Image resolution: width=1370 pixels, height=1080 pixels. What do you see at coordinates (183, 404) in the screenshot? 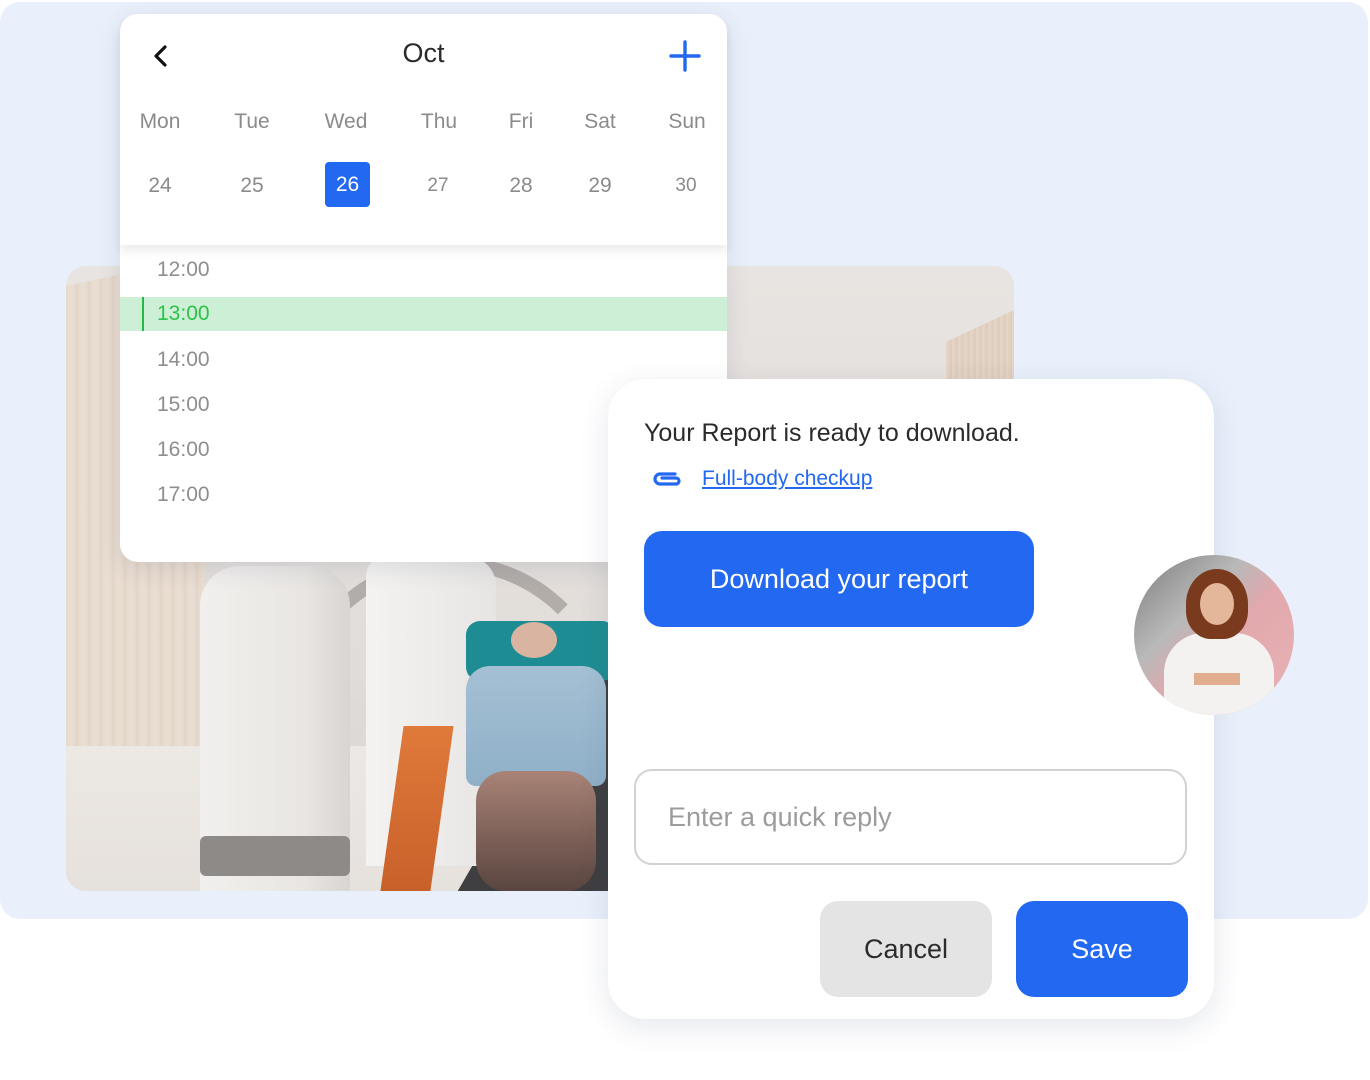
I see `time-slot-label: 15:00` at bounding box center [183, 404].